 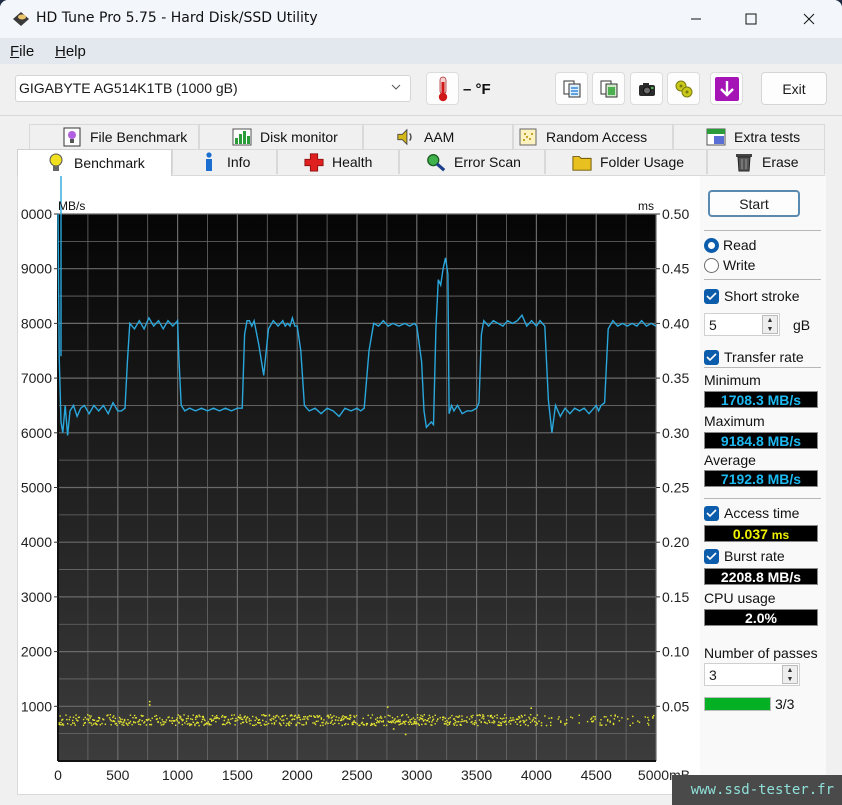 What do you see at coordinates (754, 203) in the screenshot?
I see `start-button: Start` at bounding box center [754, 203].